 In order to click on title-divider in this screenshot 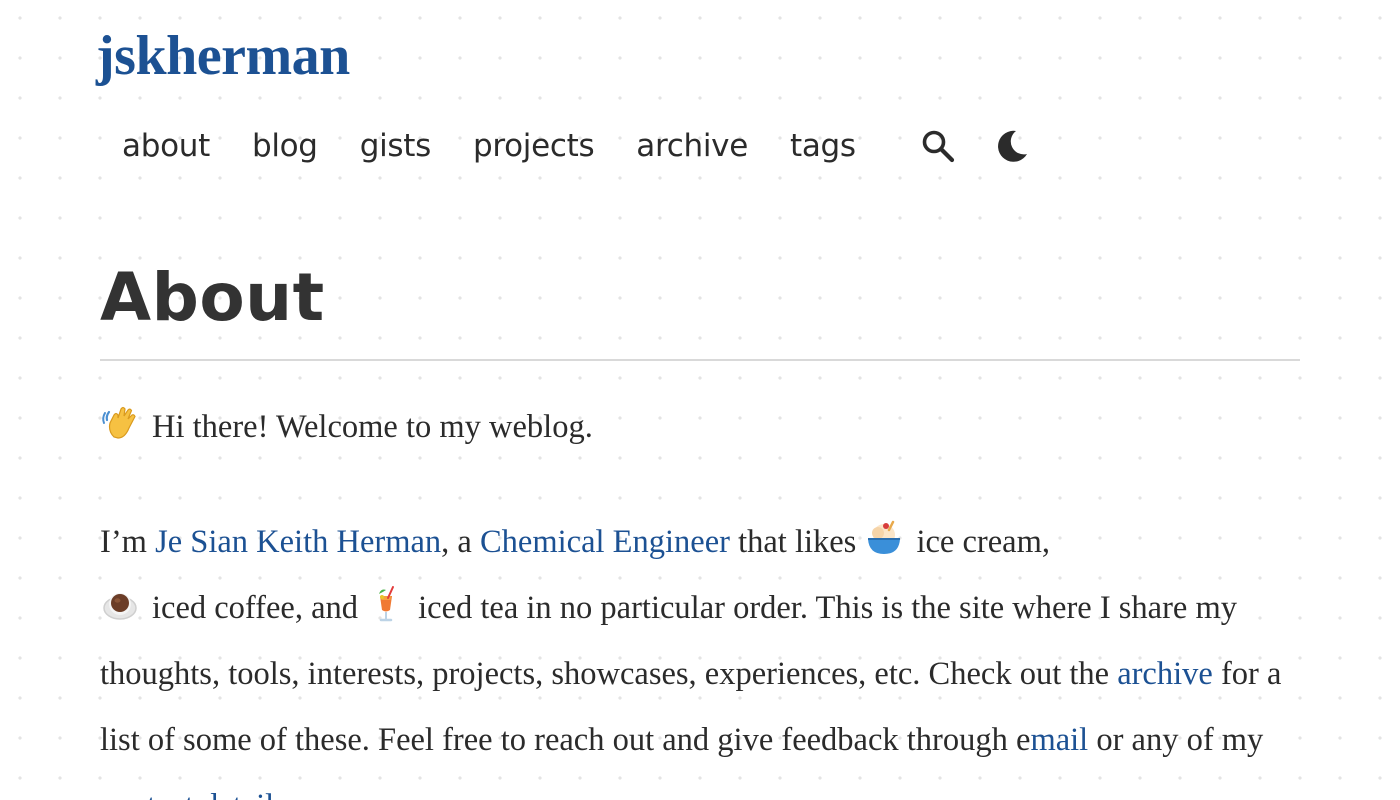, I will do `click(700, 360)`.